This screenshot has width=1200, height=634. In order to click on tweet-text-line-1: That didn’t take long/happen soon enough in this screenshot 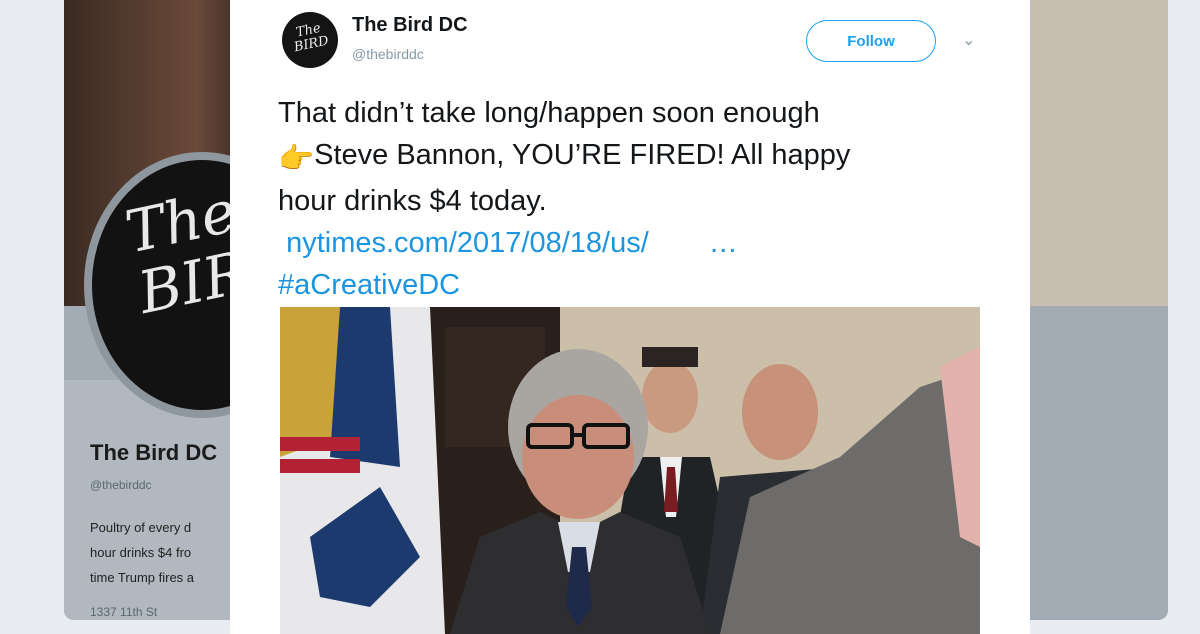, I will do `click(549, 113)`.